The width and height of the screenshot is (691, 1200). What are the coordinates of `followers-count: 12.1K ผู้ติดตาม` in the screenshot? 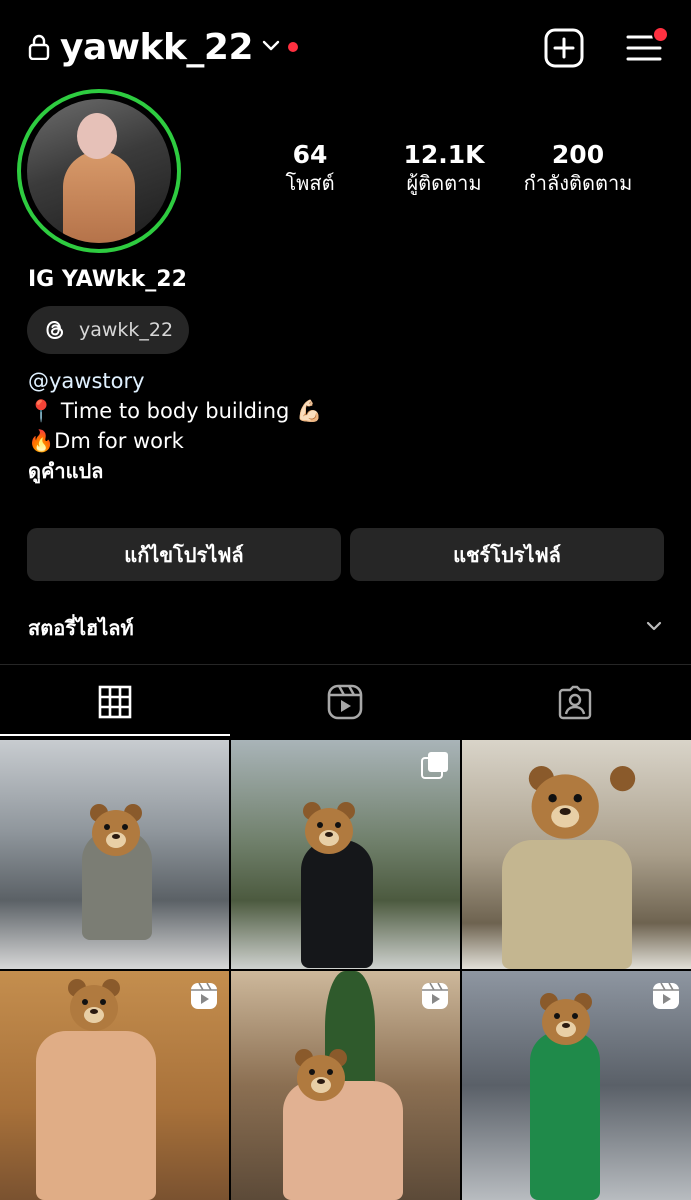 It's located at (444, 168).